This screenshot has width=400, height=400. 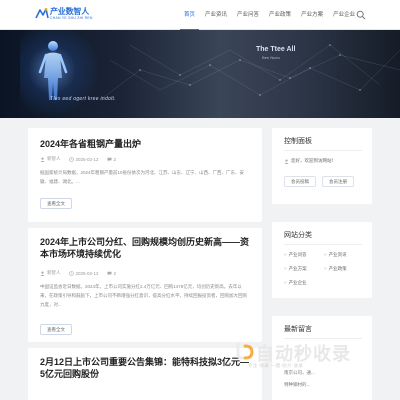 I want to click on nav-industry-solutions: 产业方案, so click(x=312, y=15).